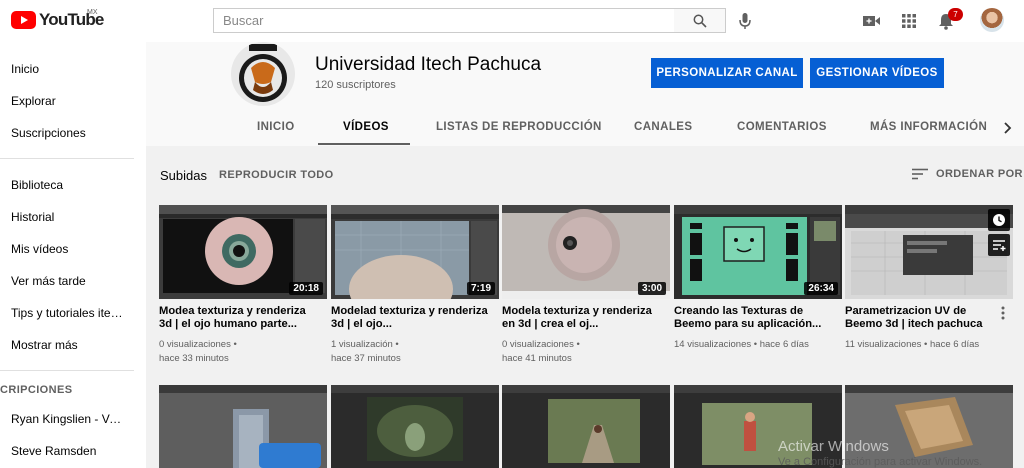 The height and width of the screenshot is (468, 1024). Describe the element at coordinates (67, 133) in the screenshot. I see `sidebar-item-suscripciones: Suscripciones` at that location.